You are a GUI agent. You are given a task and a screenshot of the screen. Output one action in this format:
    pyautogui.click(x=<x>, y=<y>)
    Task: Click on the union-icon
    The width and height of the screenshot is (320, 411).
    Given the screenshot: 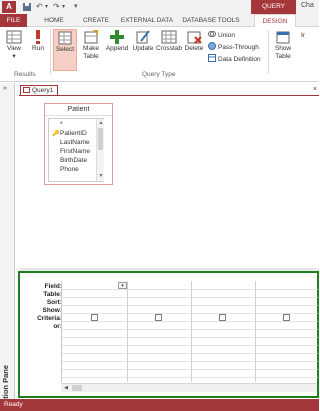 What is the action you would take?
    pyautogui.click(x=212, y=34)
    